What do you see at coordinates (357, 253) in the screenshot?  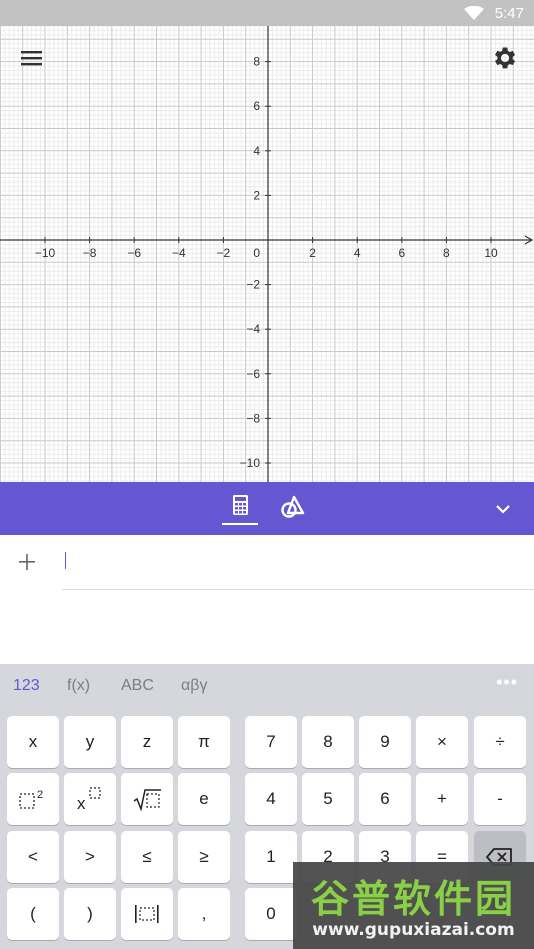 I see `x-tick-label: 4` at bounding box center [357, 253].